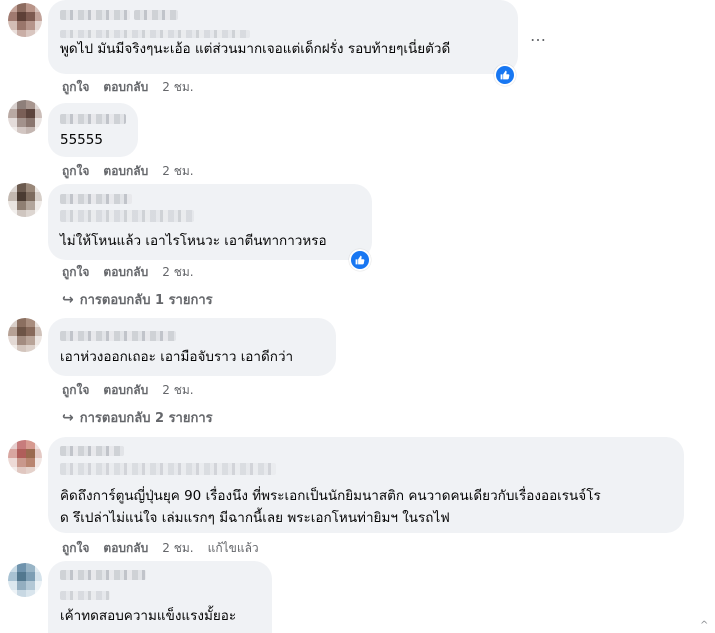 Image resolution: width=715 pixels, height=633 pixels. I want to click on comment-bubble: ไม่ให้โหนแล้ว เอาไรโหนวะ เอาตีนทากาวหรอ, so click(210, 222).